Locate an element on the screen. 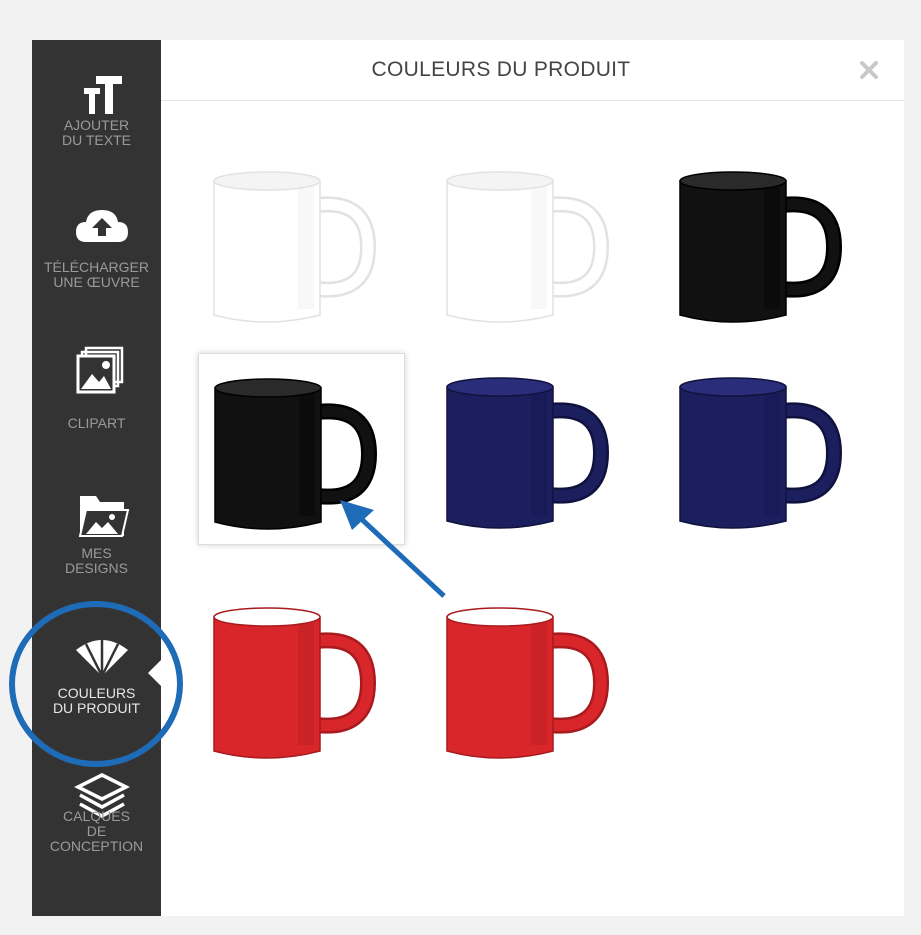 Image resolution: width=921 pixels, height=935 pixels. sidebar-item-my-designs: MES DESIGNS is located at coordinates (102, 533).